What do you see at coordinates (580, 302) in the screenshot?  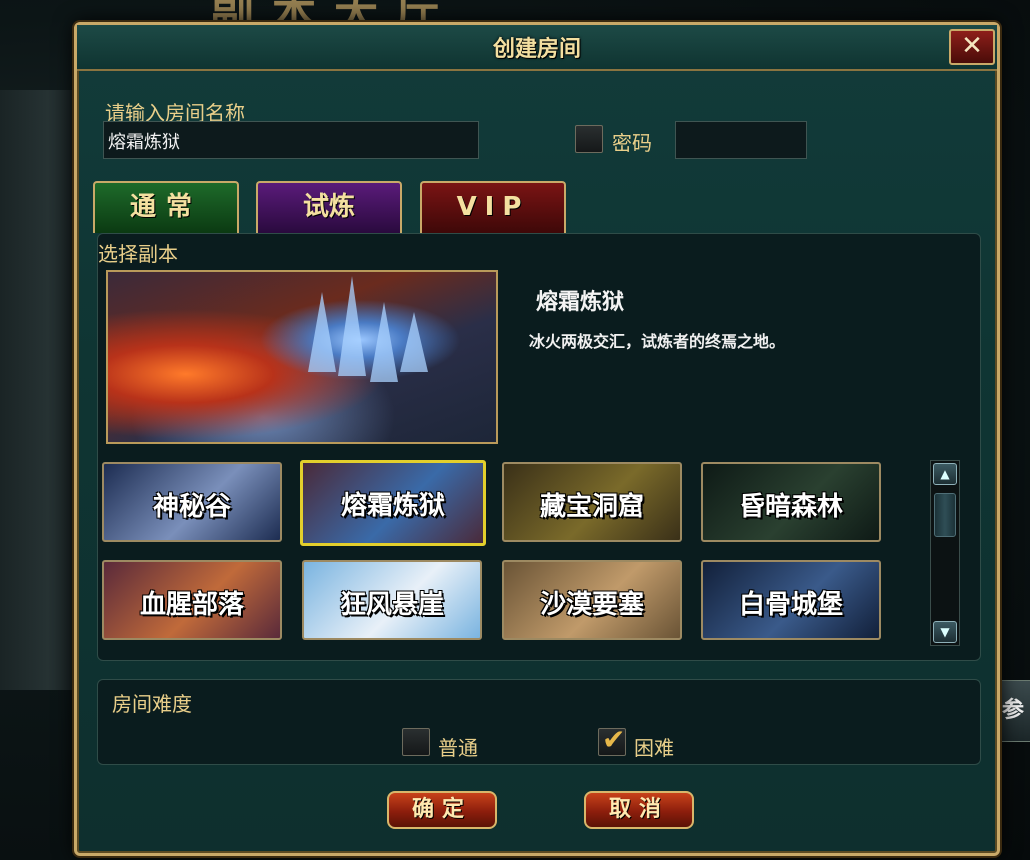 I see `selected-dungeon-title: 熔霜炼狱` at bounding box center [580, 302].